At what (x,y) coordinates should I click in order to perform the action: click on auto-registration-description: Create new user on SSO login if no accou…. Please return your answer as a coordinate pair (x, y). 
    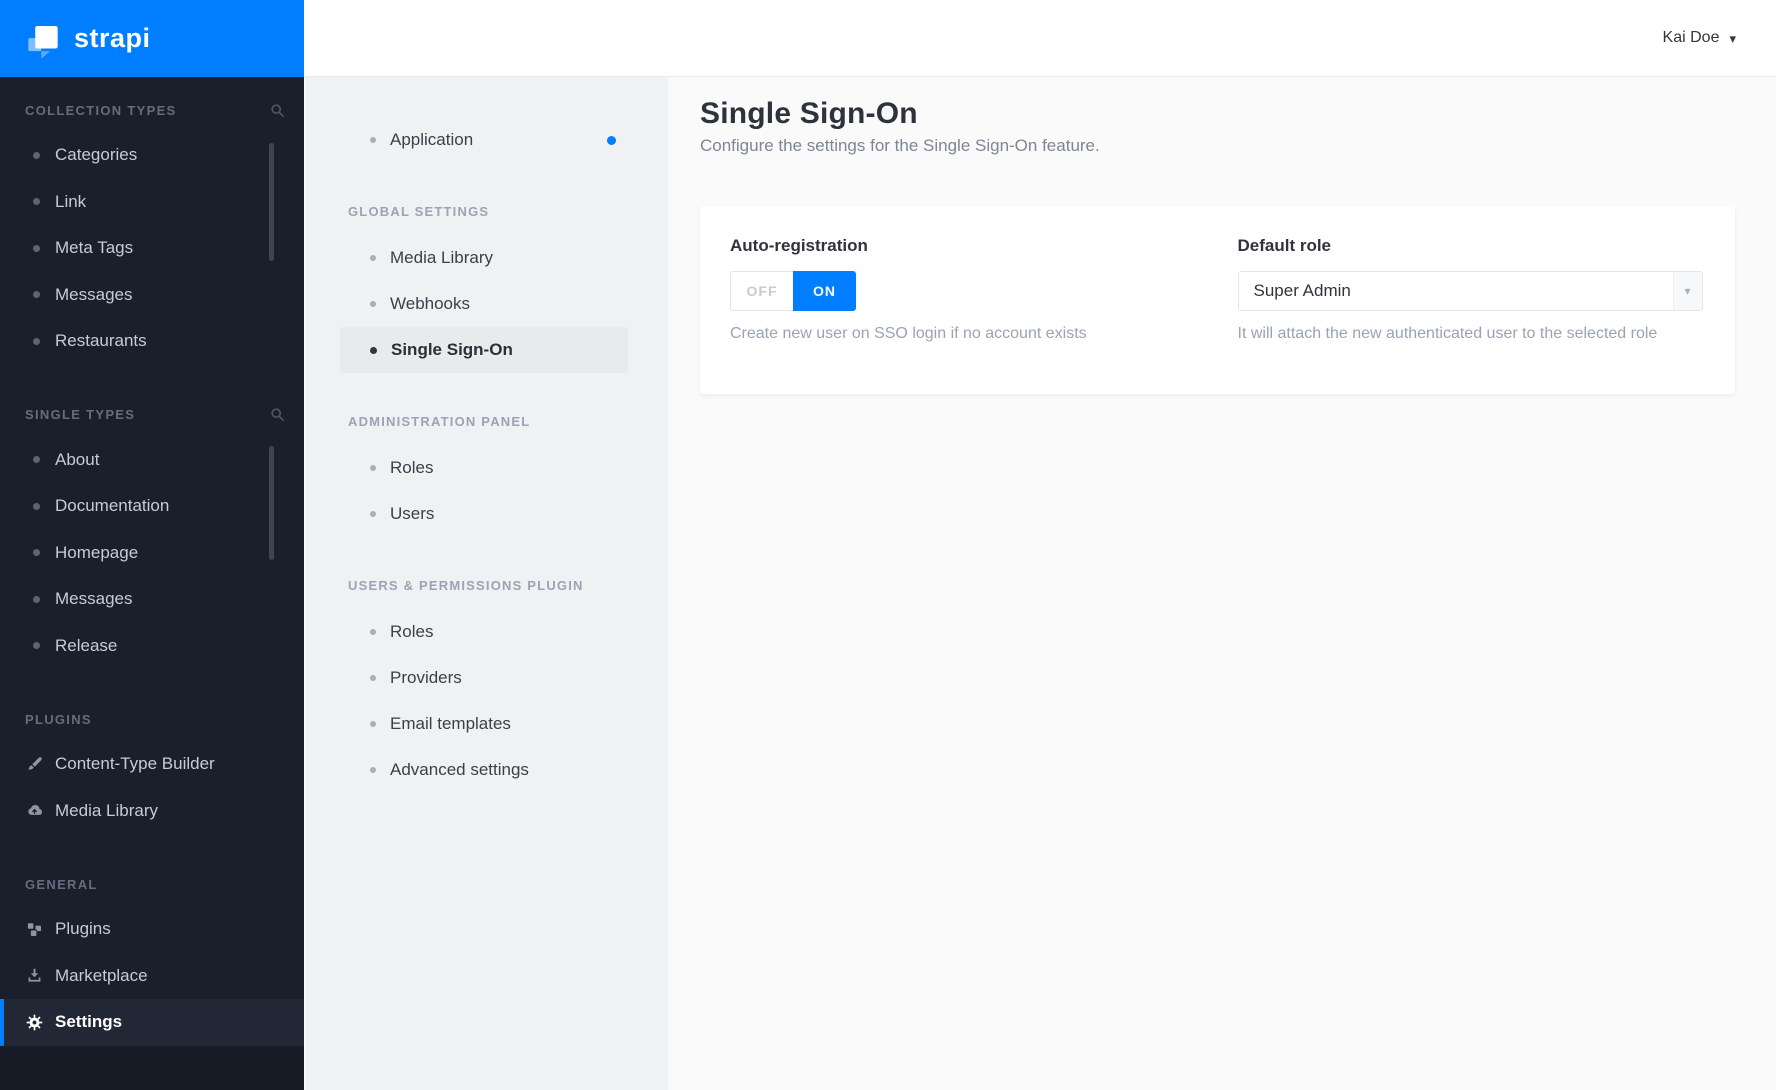
    Looking at the image, I should click on (908, 333).